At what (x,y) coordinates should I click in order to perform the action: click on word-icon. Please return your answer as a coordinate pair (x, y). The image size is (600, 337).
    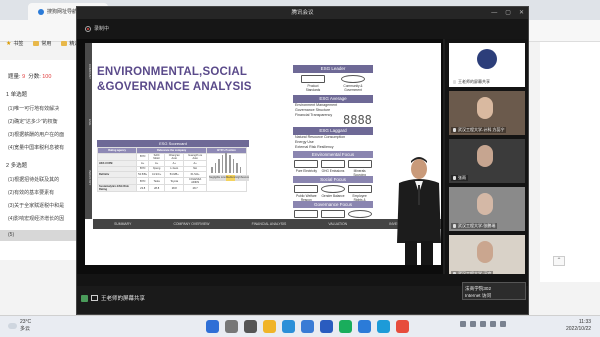
    Looking at the image, I should click on (326, 326).